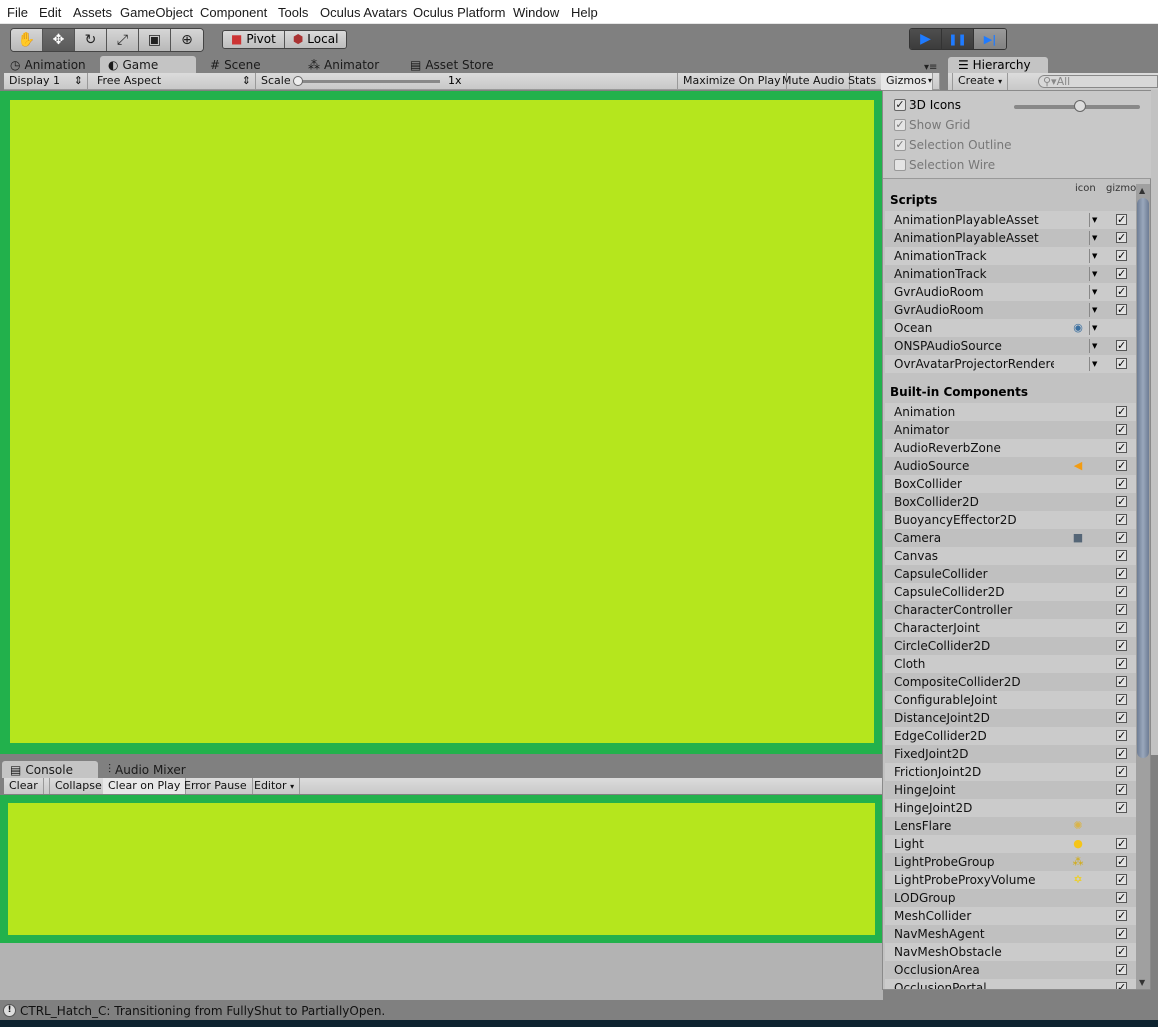  I want to click on local-button: ⬢ Local, so click(315, 39).